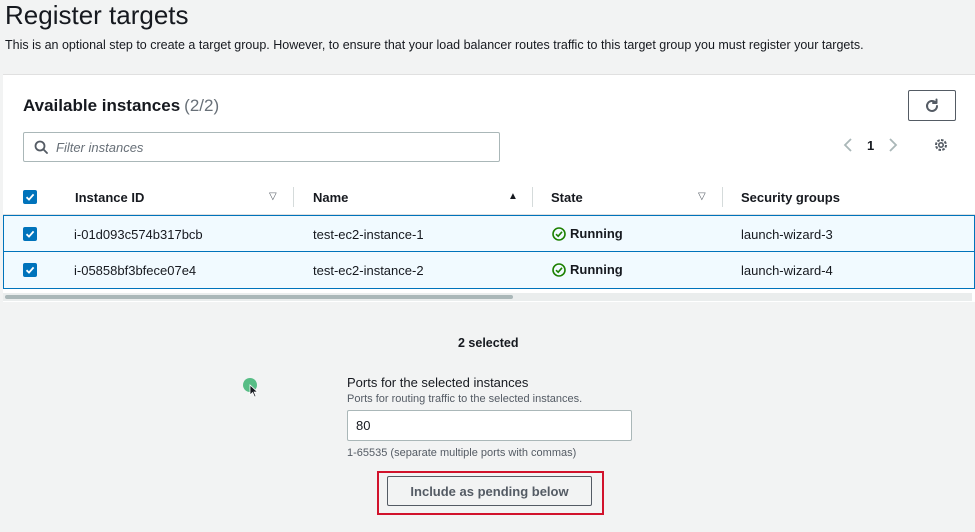  I want to click on instance-id: i-05858bf3bfece07e4, so click(135, 270).